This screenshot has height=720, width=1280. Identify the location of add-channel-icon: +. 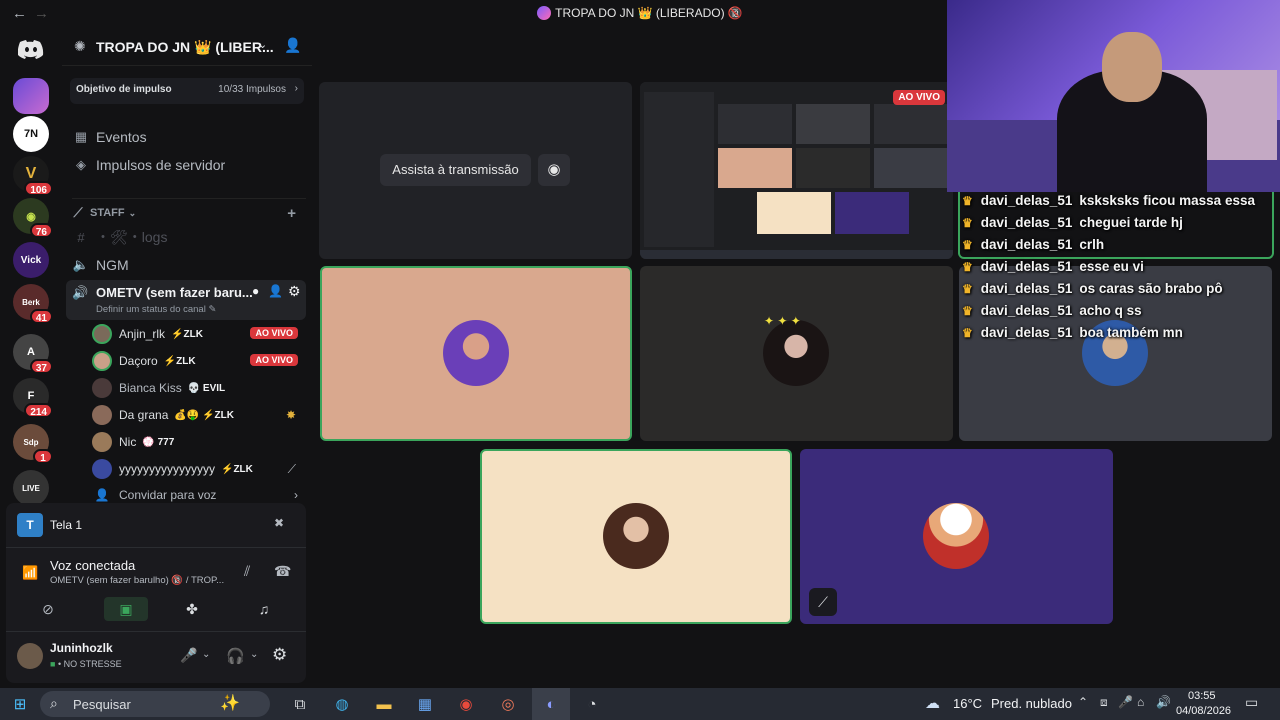
(291, 213).